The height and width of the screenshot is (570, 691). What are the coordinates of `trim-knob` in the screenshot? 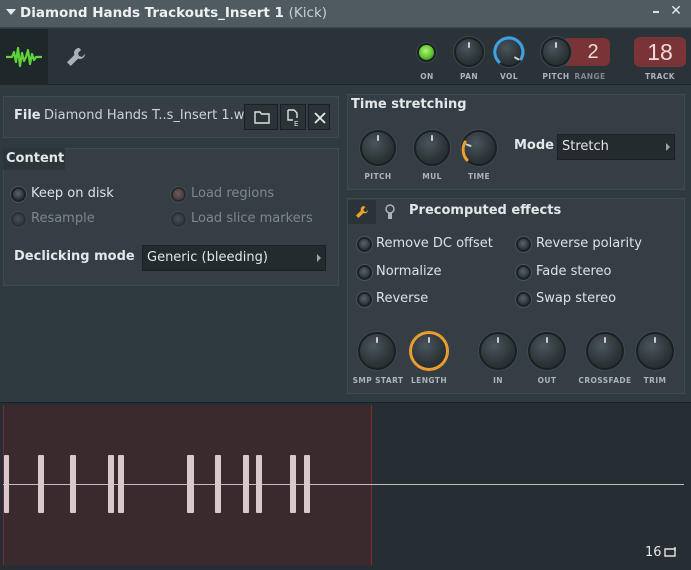 It's located at (655, 351).